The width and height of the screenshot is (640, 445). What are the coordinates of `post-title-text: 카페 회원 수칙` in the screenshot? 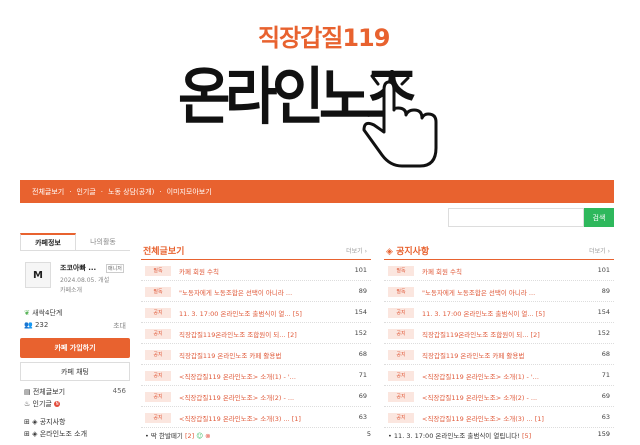 It's located at (442, 272).